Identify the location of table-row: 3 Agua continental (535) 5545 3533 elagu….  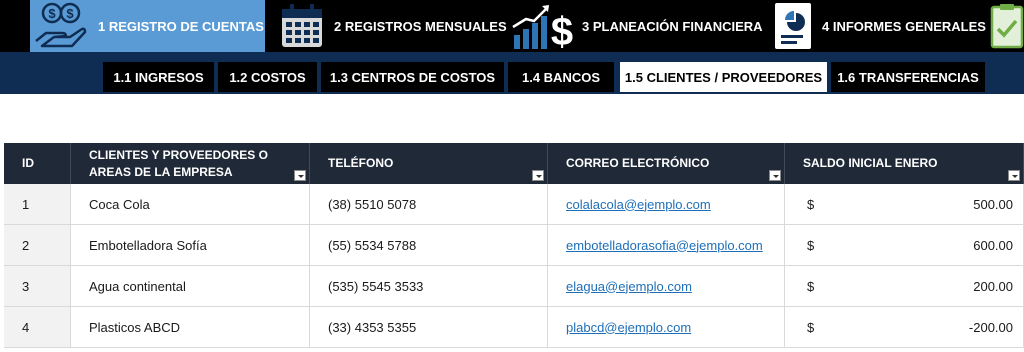
(514, 286).